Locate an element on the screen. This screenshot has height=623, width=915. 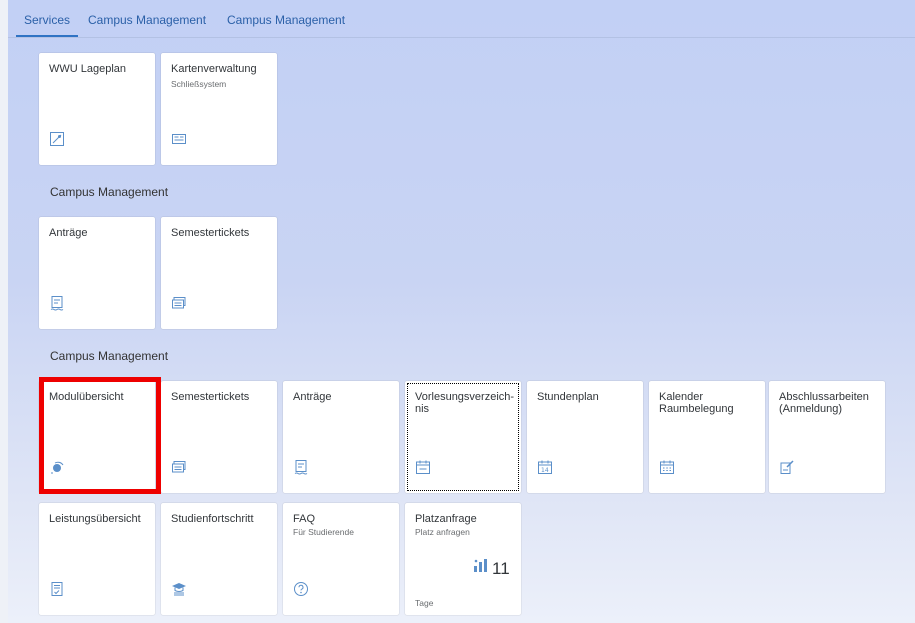
checklist-icon is located at coordinates (57, 589).